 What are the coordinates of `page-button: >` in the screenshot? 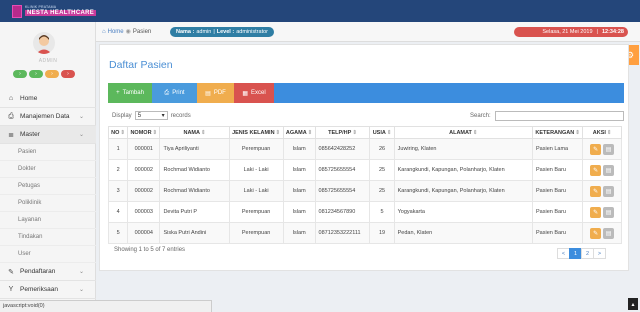 It's located at (599, 253).